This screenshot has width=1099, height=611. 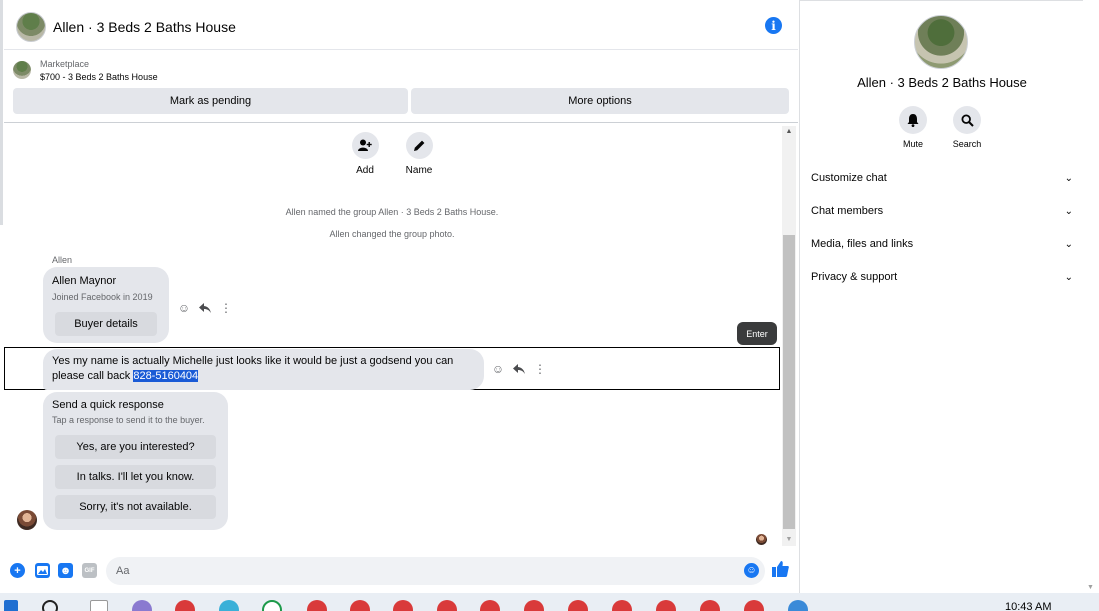 I want to click on mark-as-pending-button: Mark as pending, so click(x=210, y=101).